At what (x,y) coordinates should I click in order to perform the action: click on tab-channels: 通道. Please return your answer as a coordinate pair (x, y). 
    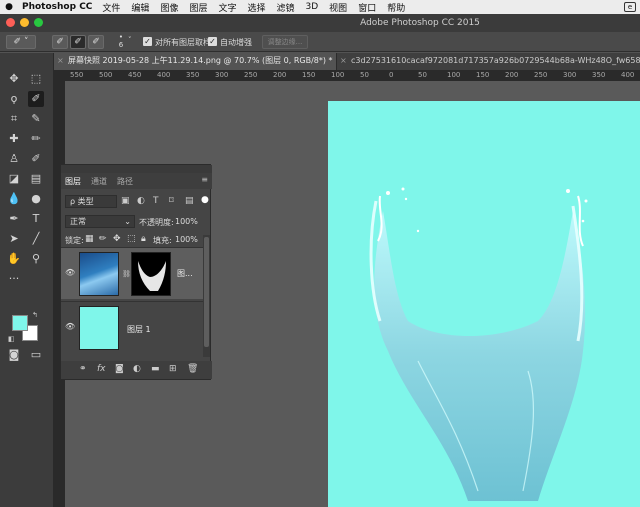
    Looking at the image, I should click on (99, 181).